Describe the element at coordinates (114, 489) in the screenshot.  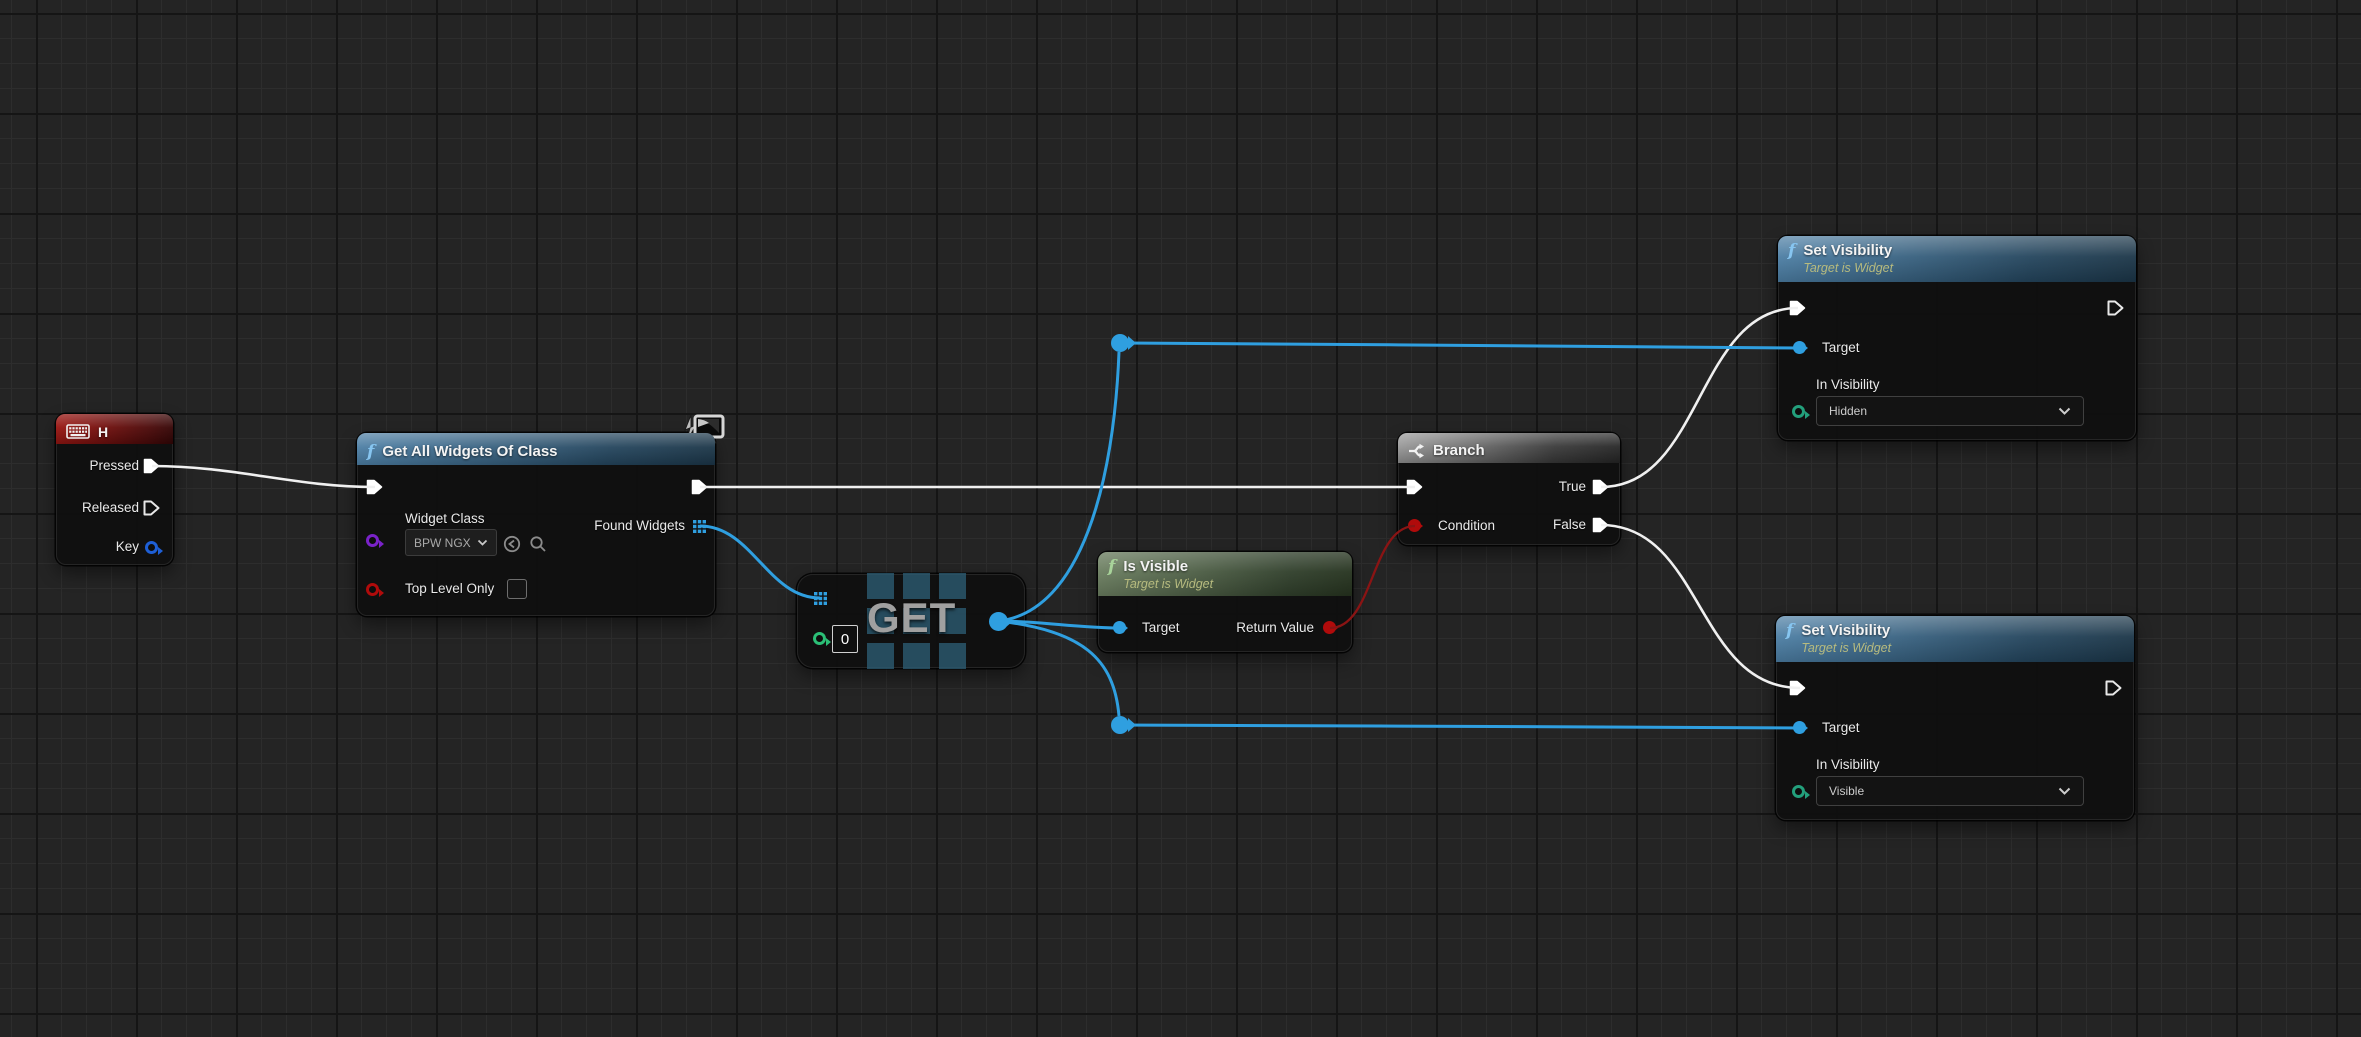
I see `node-input-key-h: H Pressed Released Key` at that location.